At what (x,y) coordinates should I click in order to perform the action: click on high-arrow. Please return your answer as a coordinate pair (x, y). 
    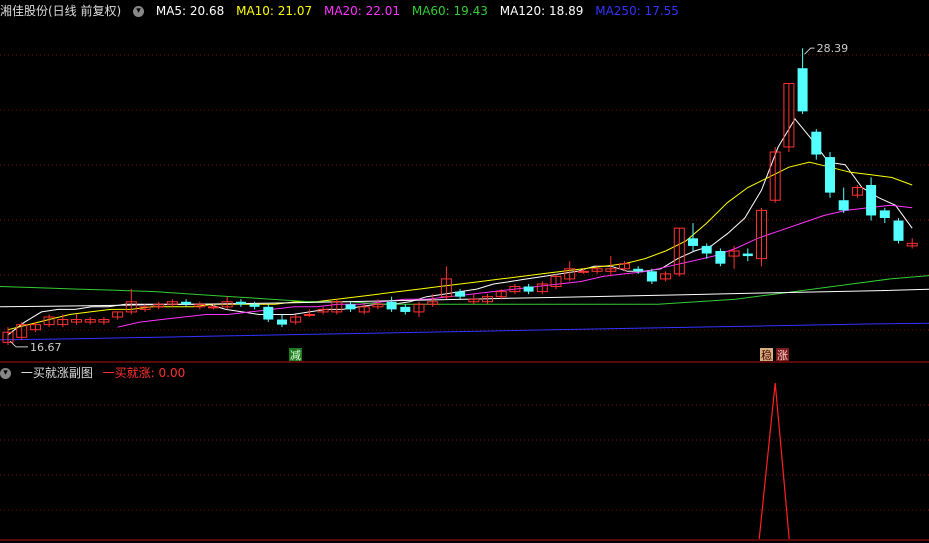
    Looking at the image, I should click on (809, 51).